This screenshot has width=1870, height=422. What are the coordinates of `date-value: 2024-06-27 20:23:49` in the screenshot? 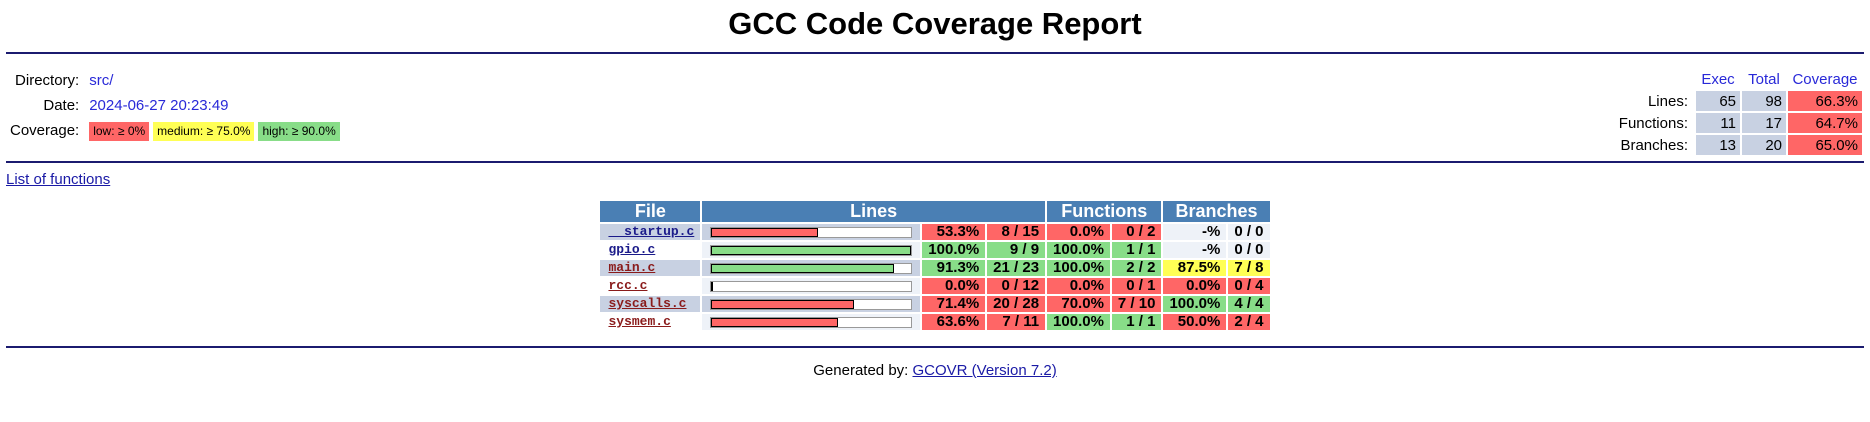 It's located at (159, 105).